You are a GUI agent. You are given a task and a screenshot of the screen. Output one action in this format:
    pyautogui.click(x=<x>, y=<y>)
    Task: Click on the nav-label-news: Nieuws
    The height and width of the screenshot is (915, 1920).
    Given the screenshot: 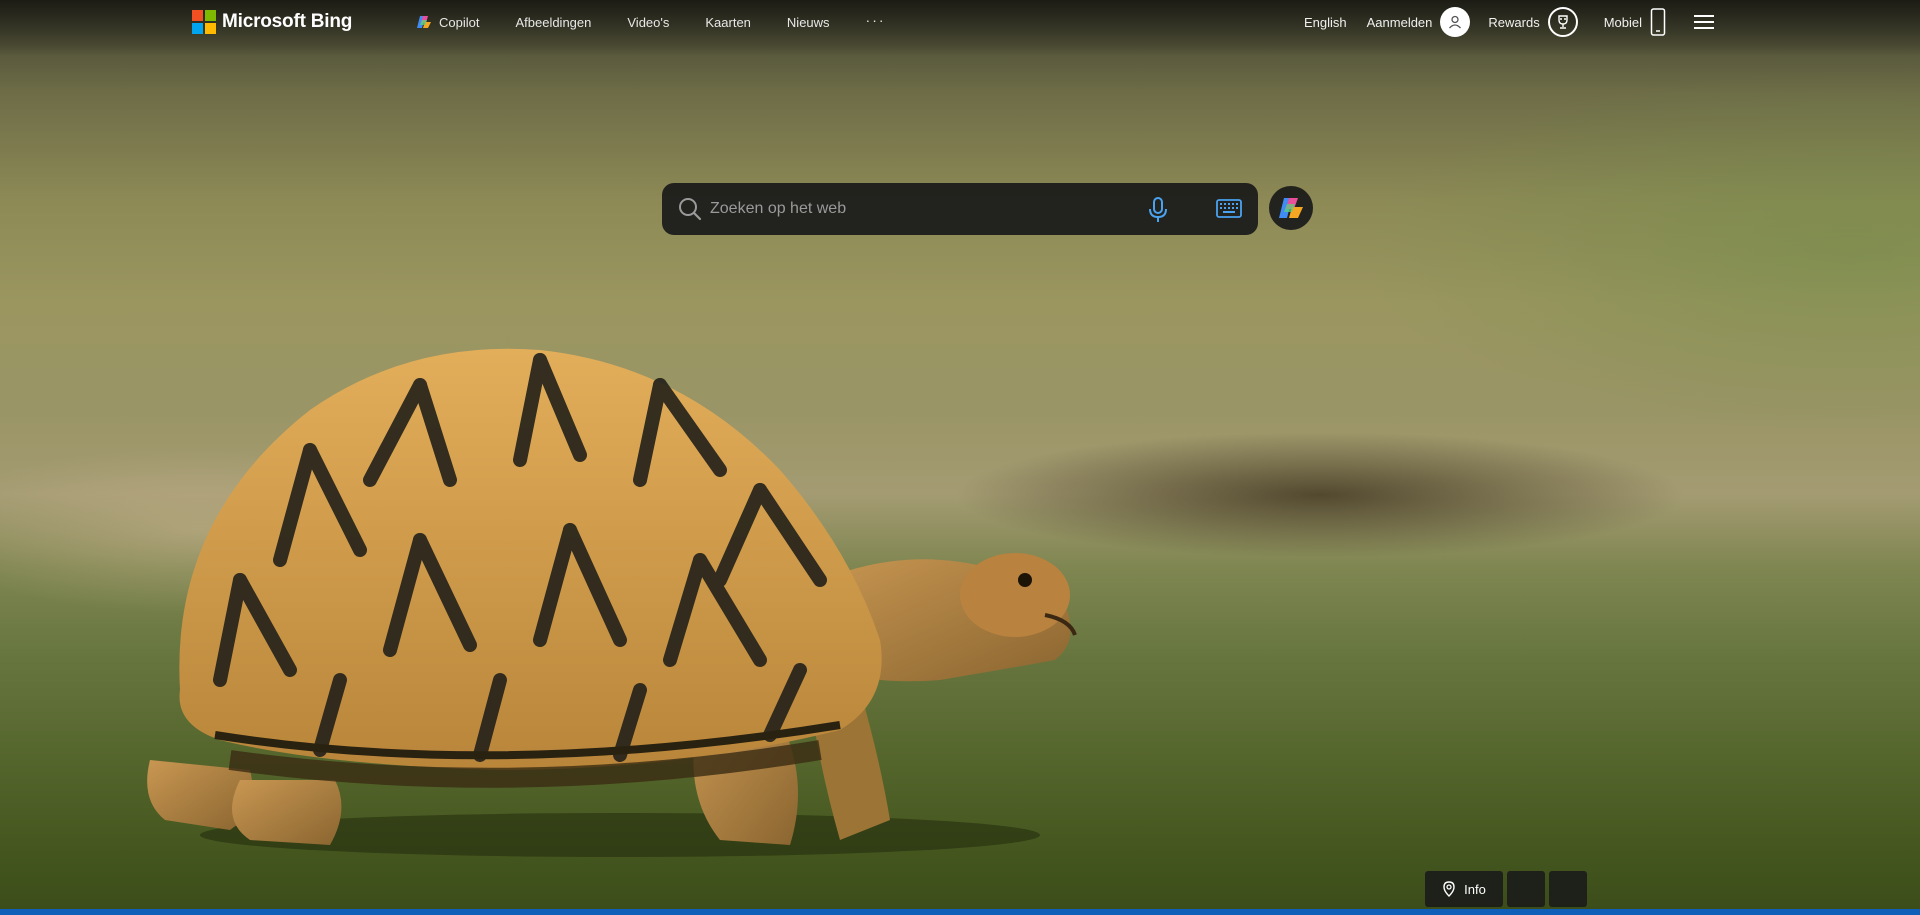 What is the action you would take?
    pyautogui.click(x=808, y=22)
    